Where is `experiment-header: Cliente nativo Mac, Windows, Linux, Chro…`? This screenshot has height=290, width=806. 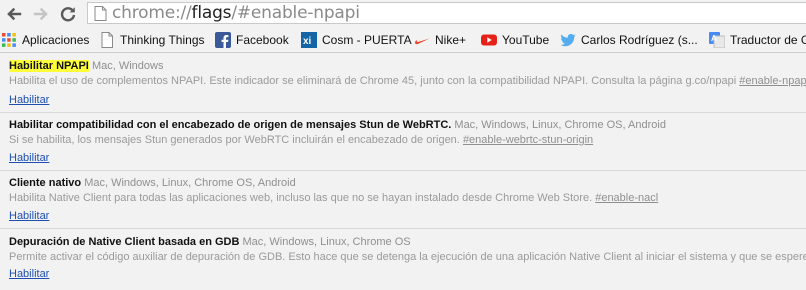
experiment-header: Cliente nativo Mac, Windows, Linux, Chro… is located at coordinates (152, 183).